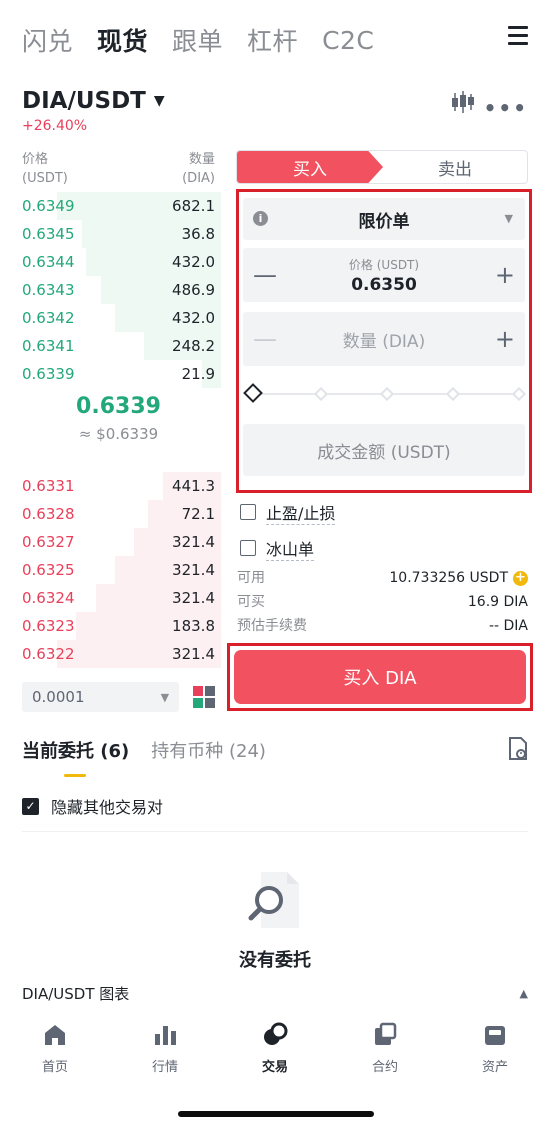  I want to click on tab-swap: 闪兑, so click(47, 40).